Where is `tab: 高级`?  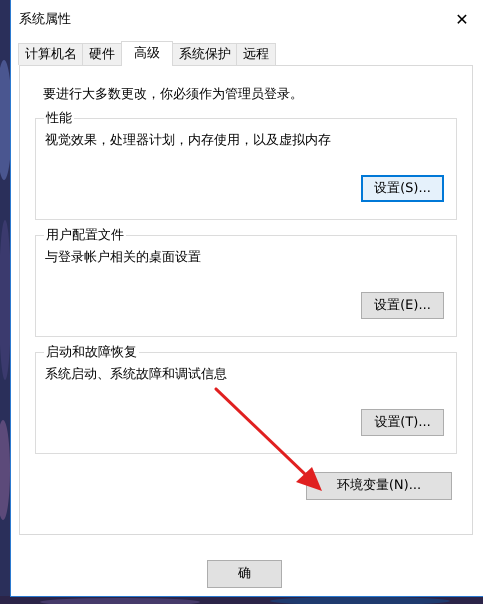 tab: 高级 is located at coordinates (147, 53).